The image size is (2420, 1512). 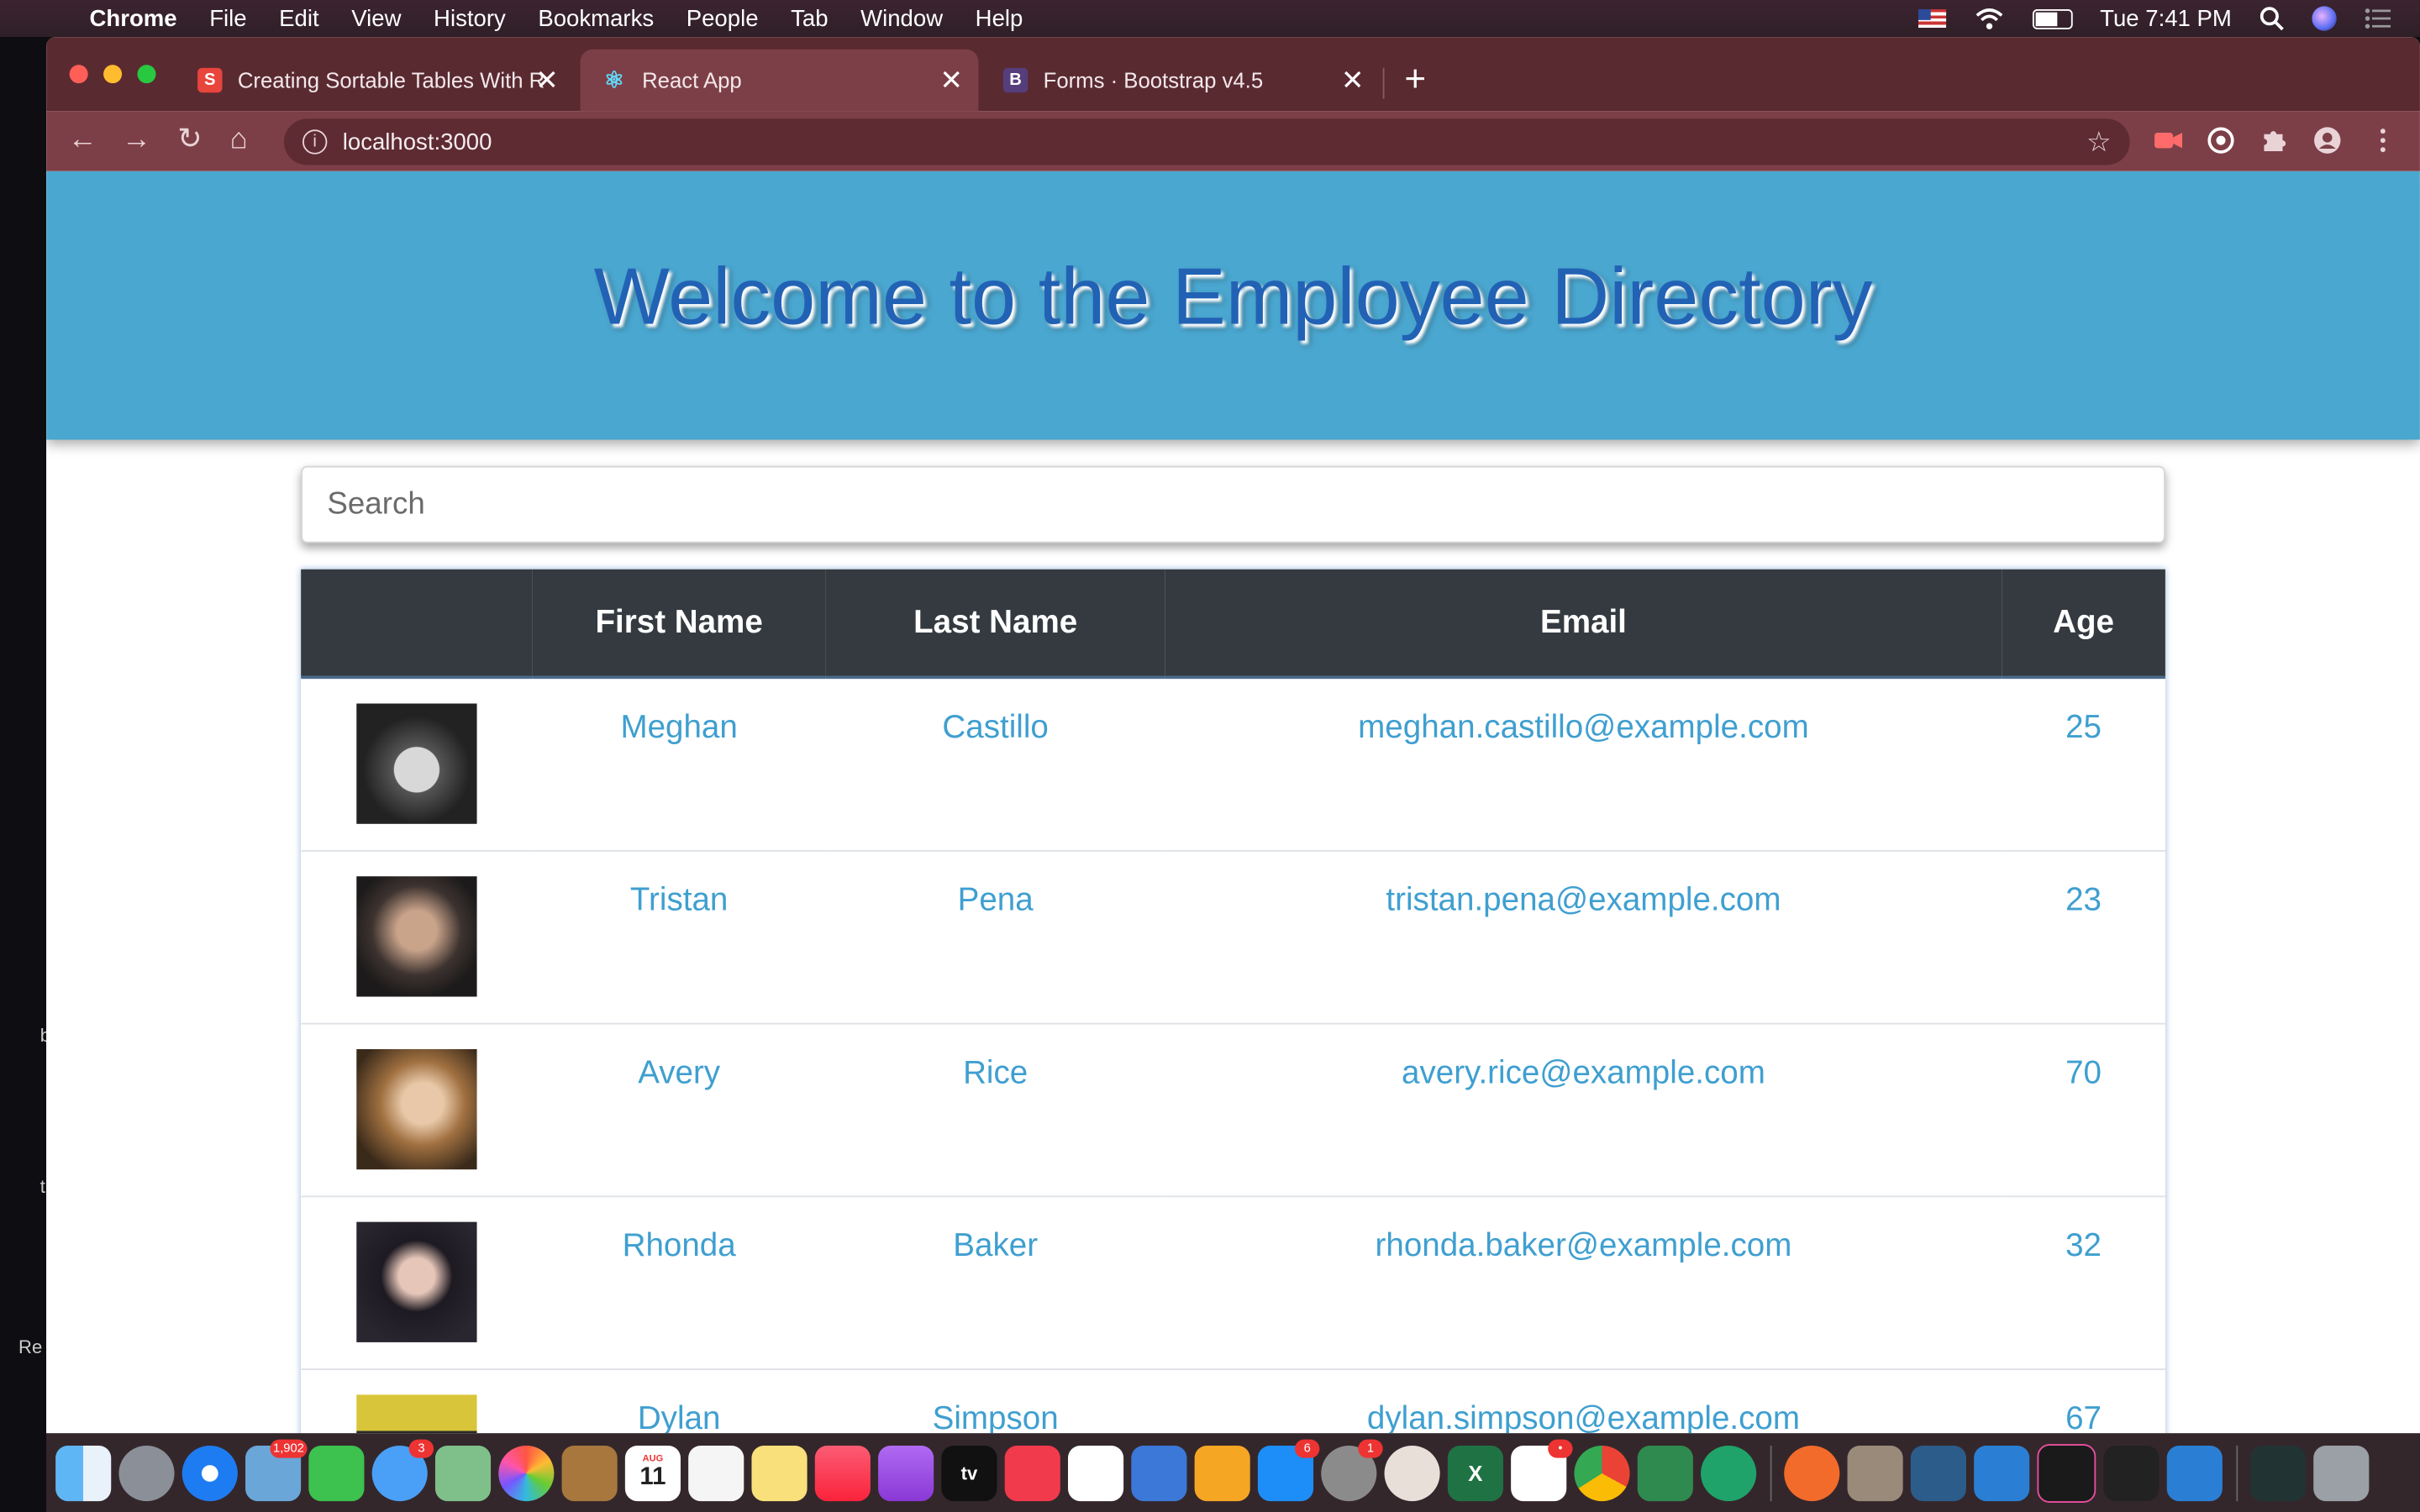 What do you see at coordinates (78, 74) in the screenshot?
I see `close-window-button` at bounding box center [78, 74].